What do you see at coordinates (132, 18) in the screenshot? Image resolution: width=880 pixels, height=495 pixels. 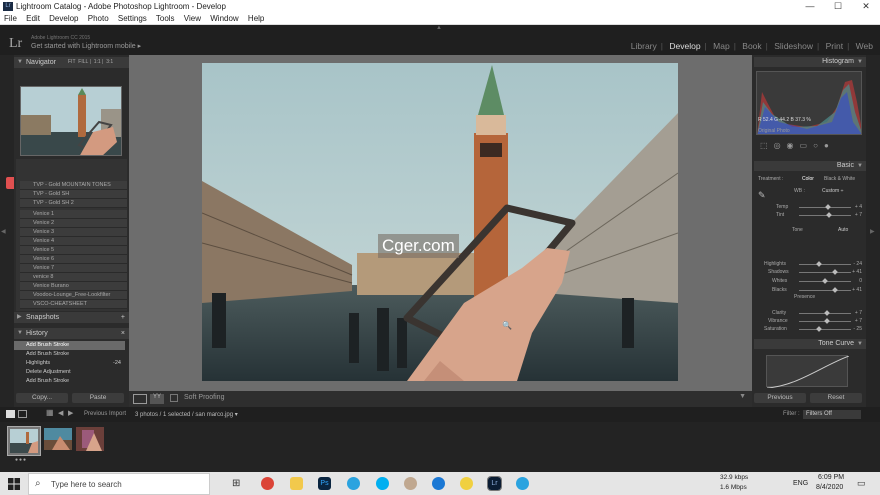 I see `menu-settings: Settings` at bounding box center [132, 18].